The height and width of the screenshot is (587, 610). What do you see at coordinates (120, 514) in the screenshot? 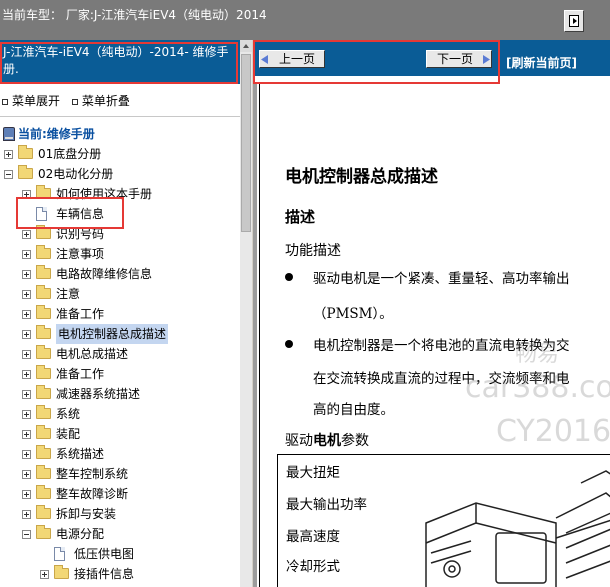
I see `tree-item: 拆卸与安装` at bounding box center [120, 514].